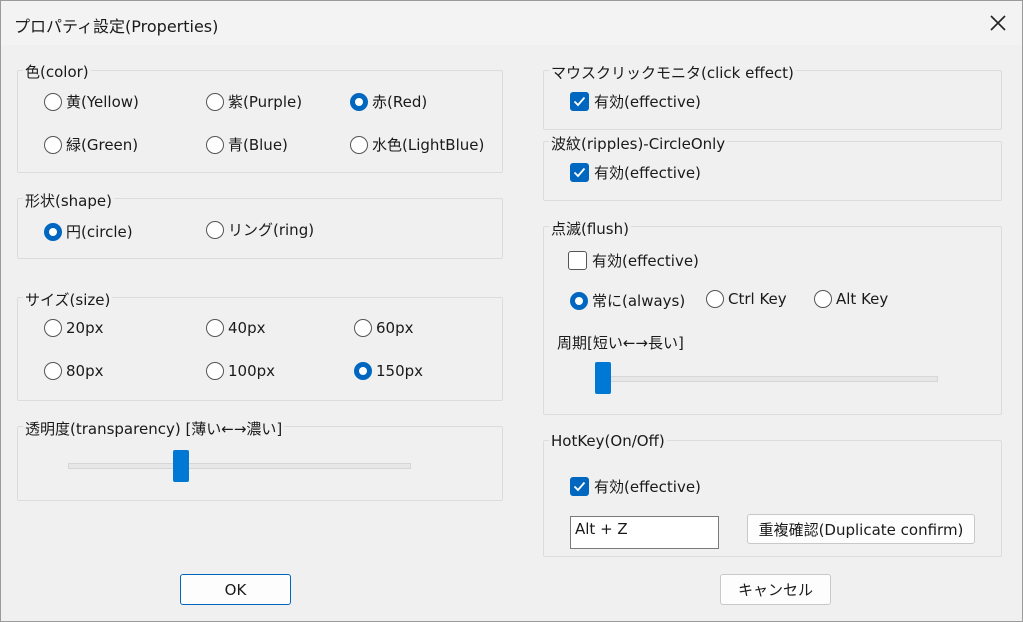 Image resolution: width=1023 pixels, height=622 pixels. I want to click on flush-period-slider-thumb, so click(603, 378).